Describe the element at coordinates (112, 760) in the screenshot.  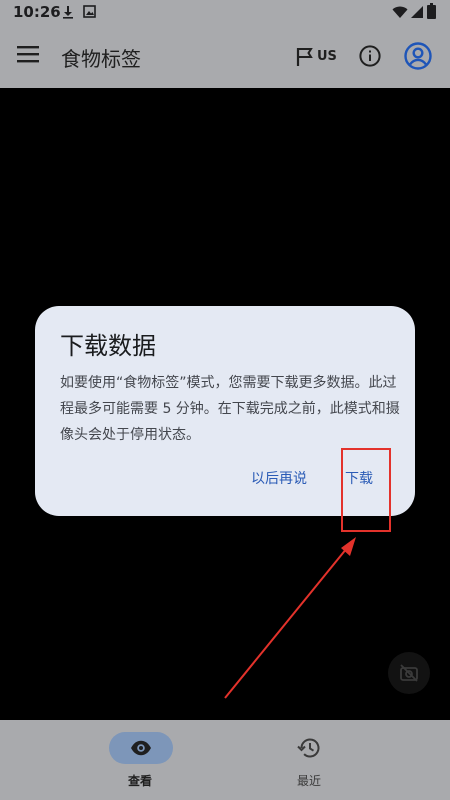
I see `nav-item-view: 查看` at that location.